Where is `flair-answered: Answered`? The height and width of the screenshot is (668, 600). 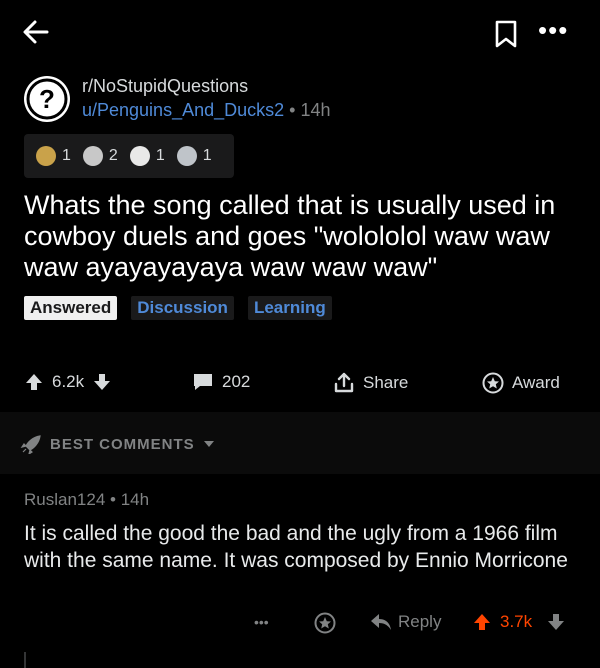
flair-answered: Answered is located at coordinates (71, 308).